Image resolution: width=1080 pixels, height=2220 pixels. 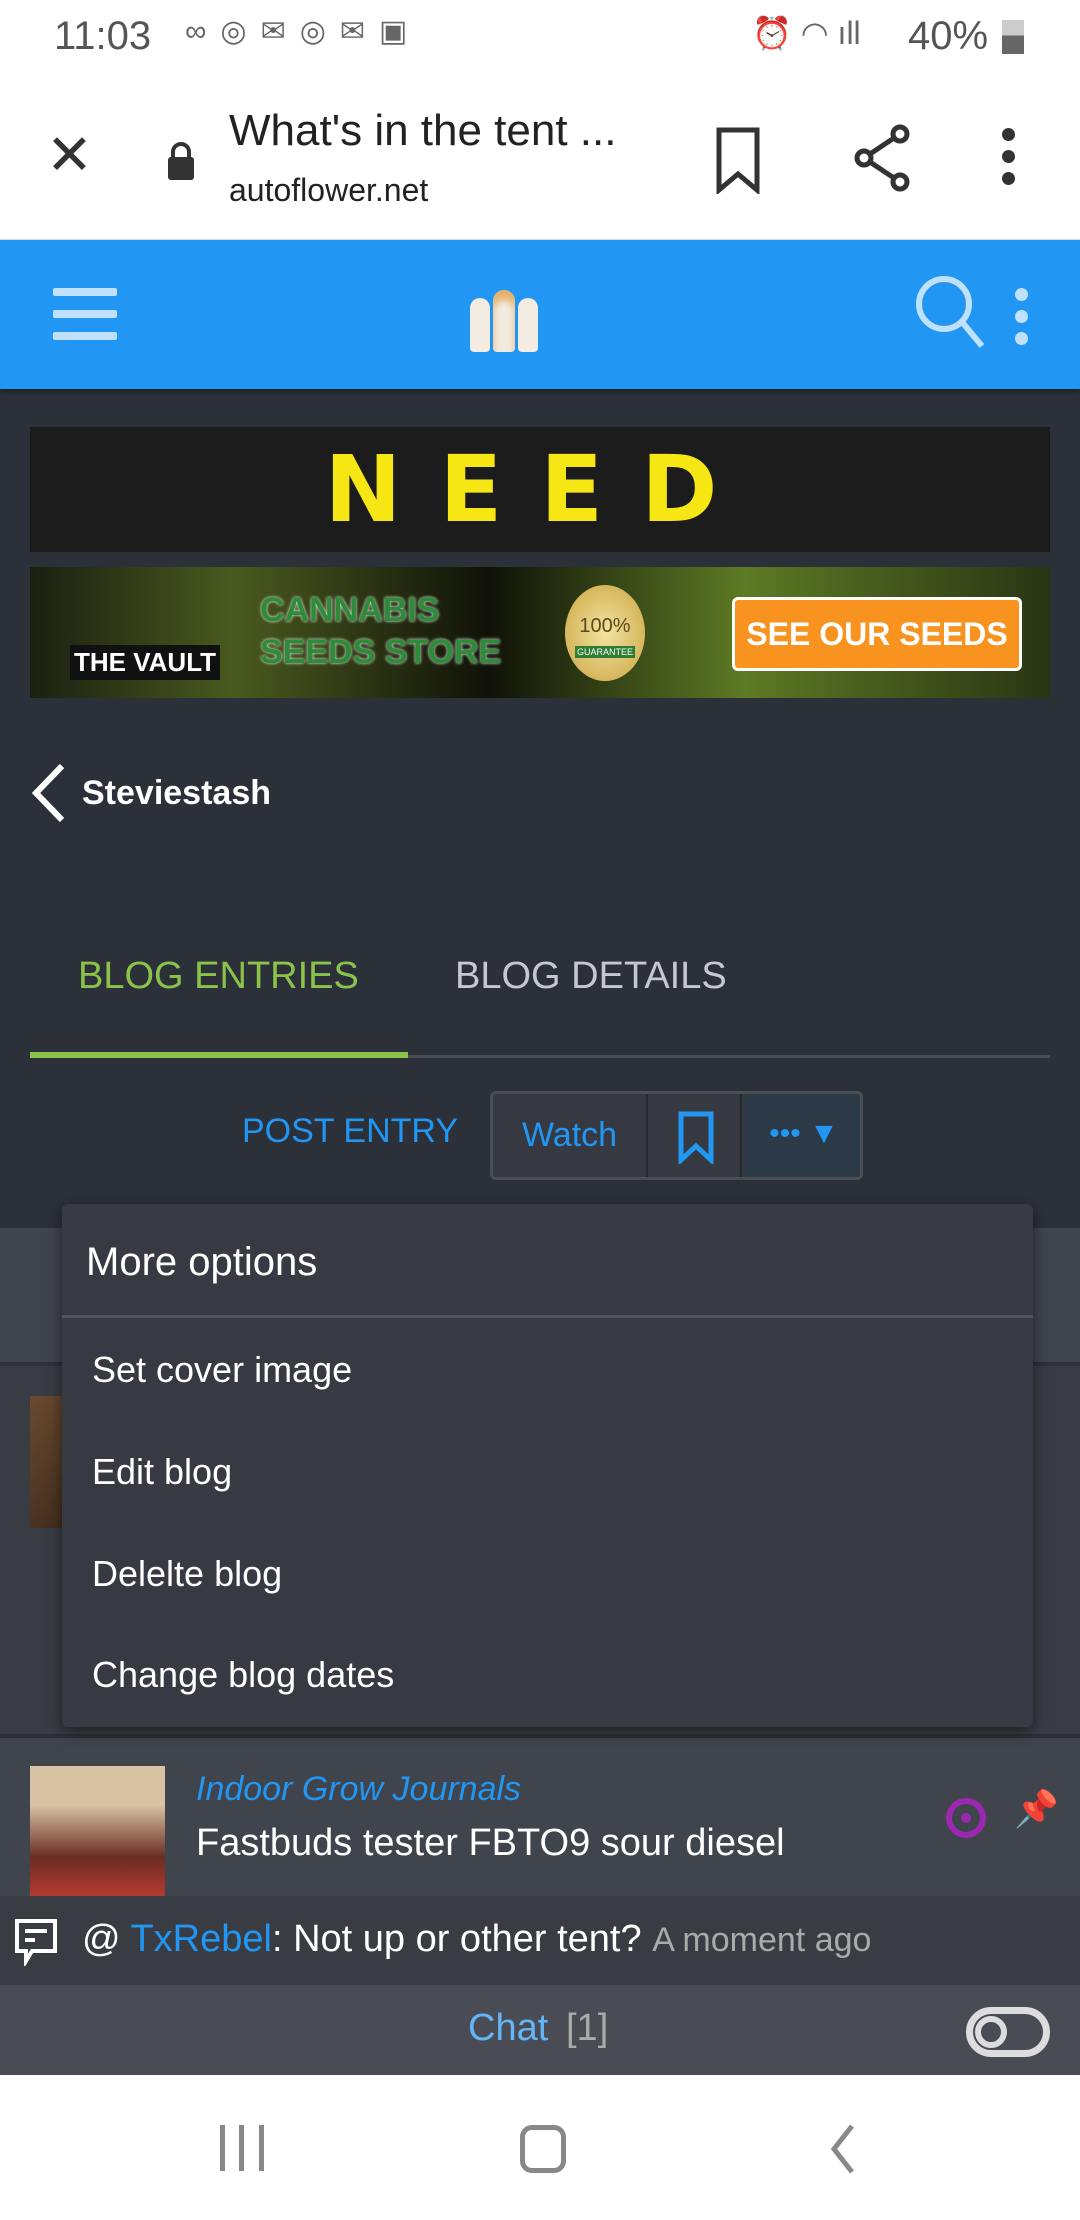 I want to click on caret-down-icon: ▼, so click(x=824, y=1133).